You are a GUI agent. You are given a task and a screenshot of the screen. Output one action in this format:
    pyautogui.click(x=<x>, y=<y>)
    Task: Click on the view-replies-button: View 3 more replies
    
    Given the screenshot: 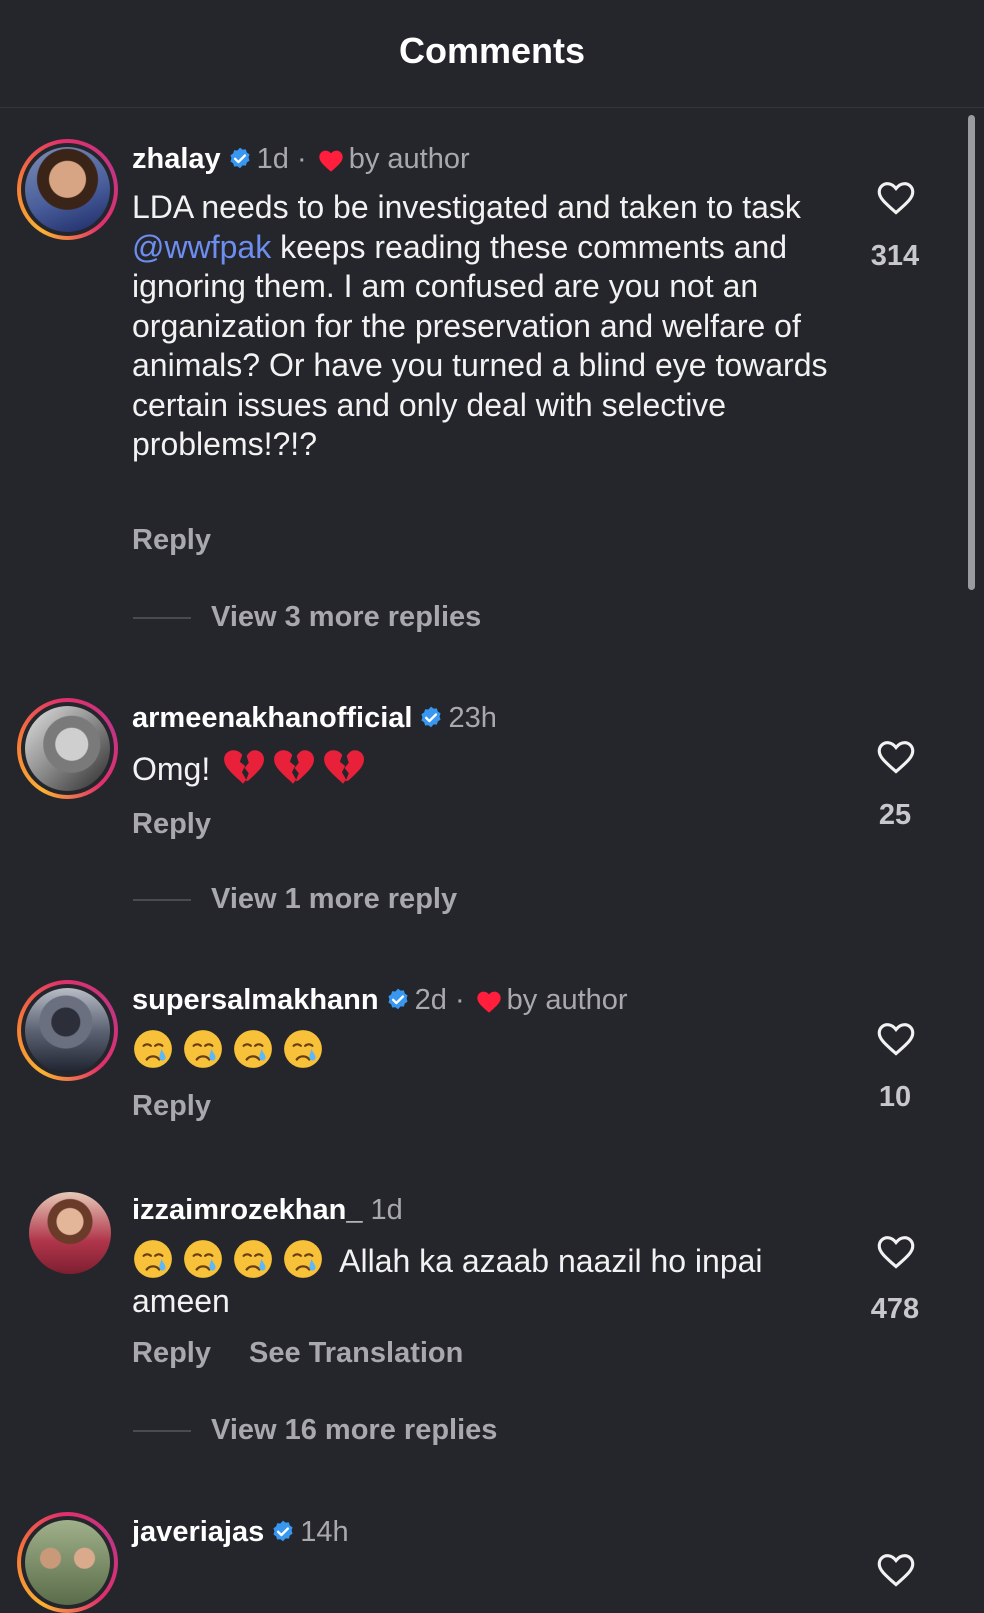 What is the action you would take?
    pyautogui.click(x=307, y=617)
    